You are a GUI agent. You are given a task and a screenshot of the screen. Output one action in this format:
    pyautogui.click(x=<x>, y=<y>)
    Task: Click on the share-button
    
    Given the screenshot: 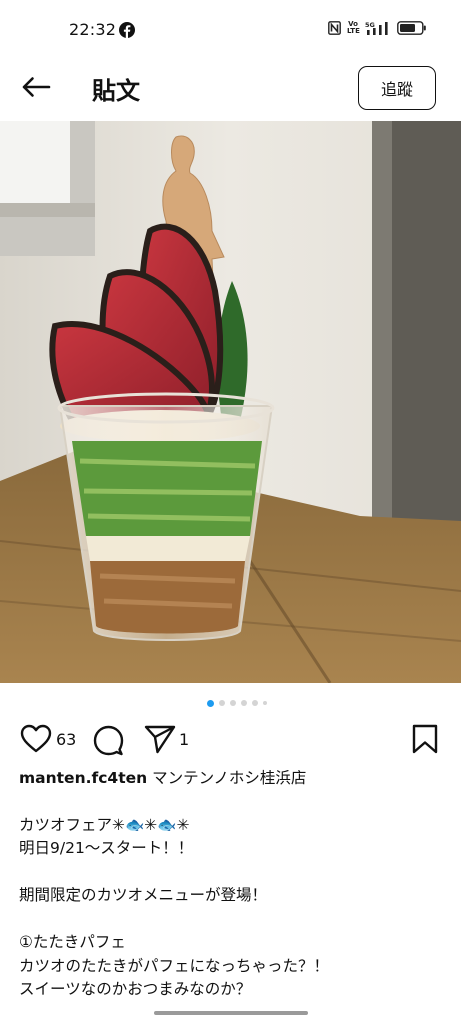 What is the action you would take?
    pyautogui.click(x=160, y=739)
    